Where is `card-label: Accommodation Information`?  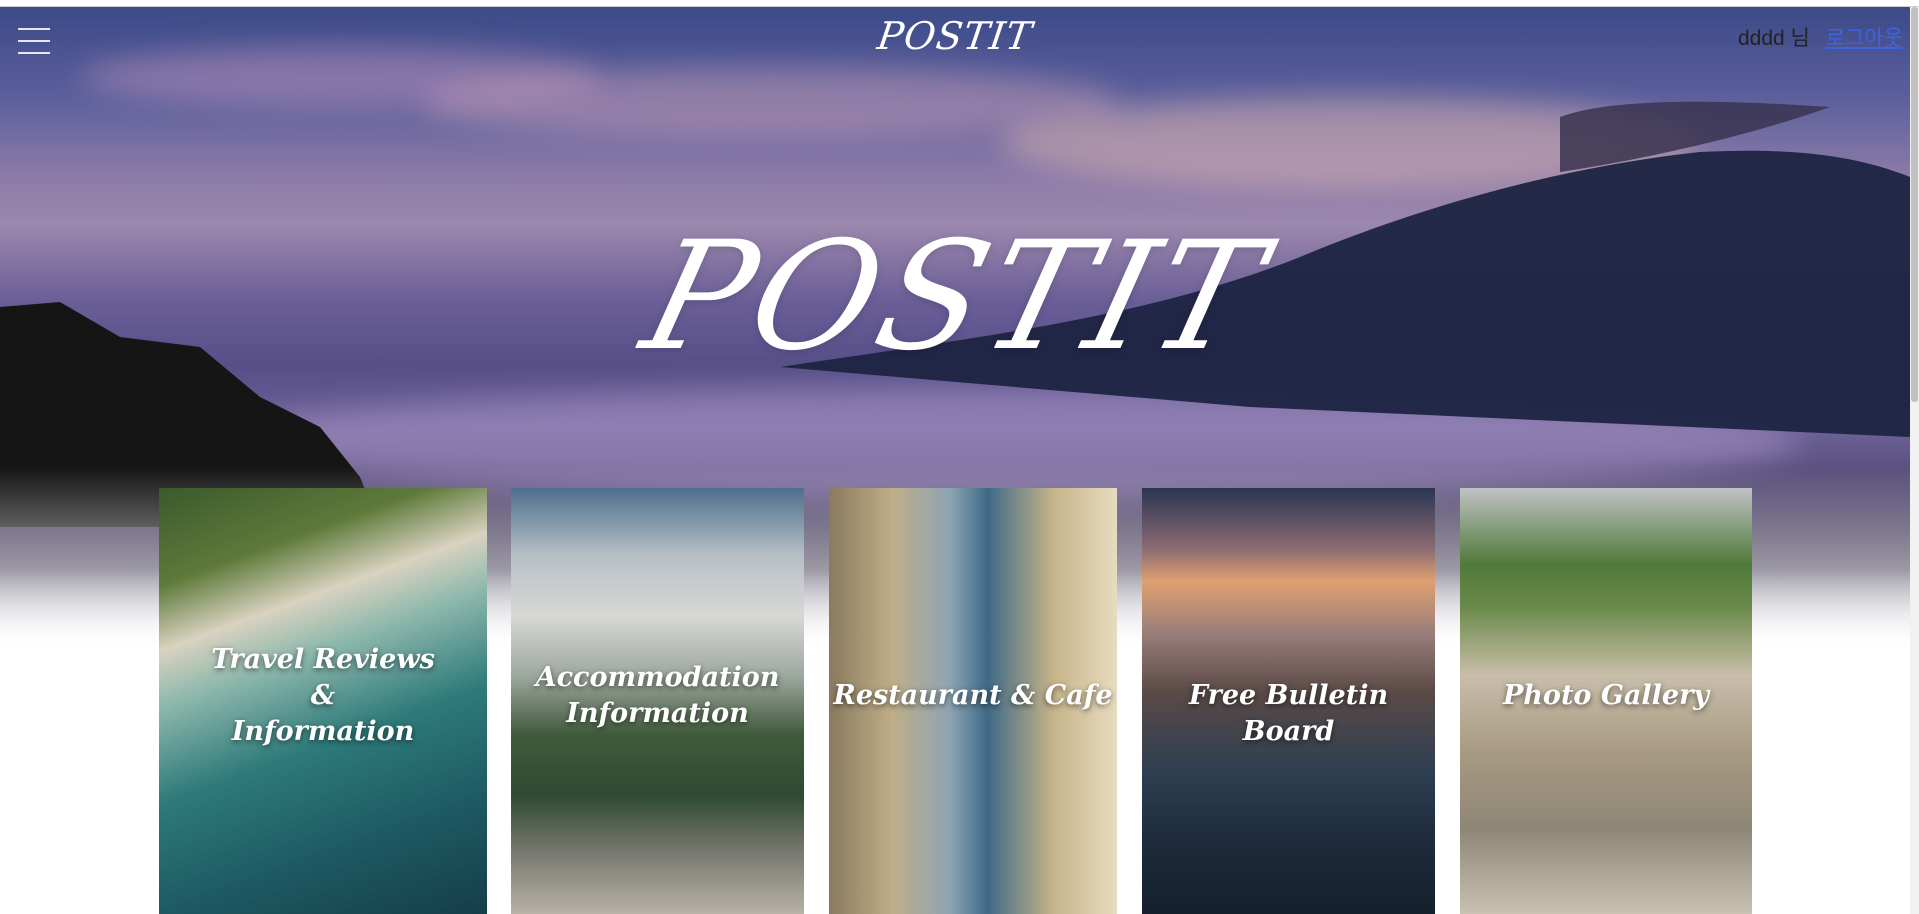
card-label: Accommodation Information is located at coordinates (657, 695).